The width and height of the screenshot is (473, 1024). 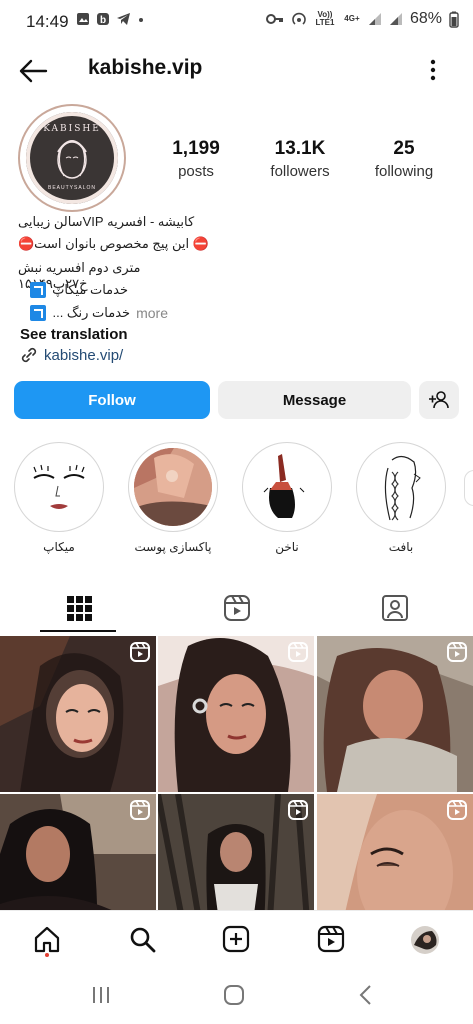 I want to click on reels-icon, so click(x=236, y=608).